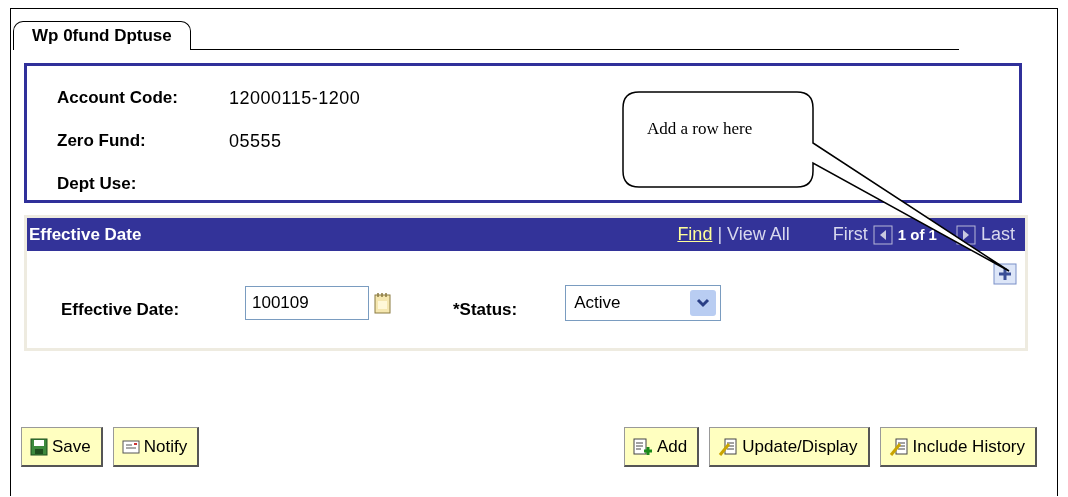 This screenshot has width=1068, height=497. I want to click on toolbar-button: Notify, so click(156, 447).